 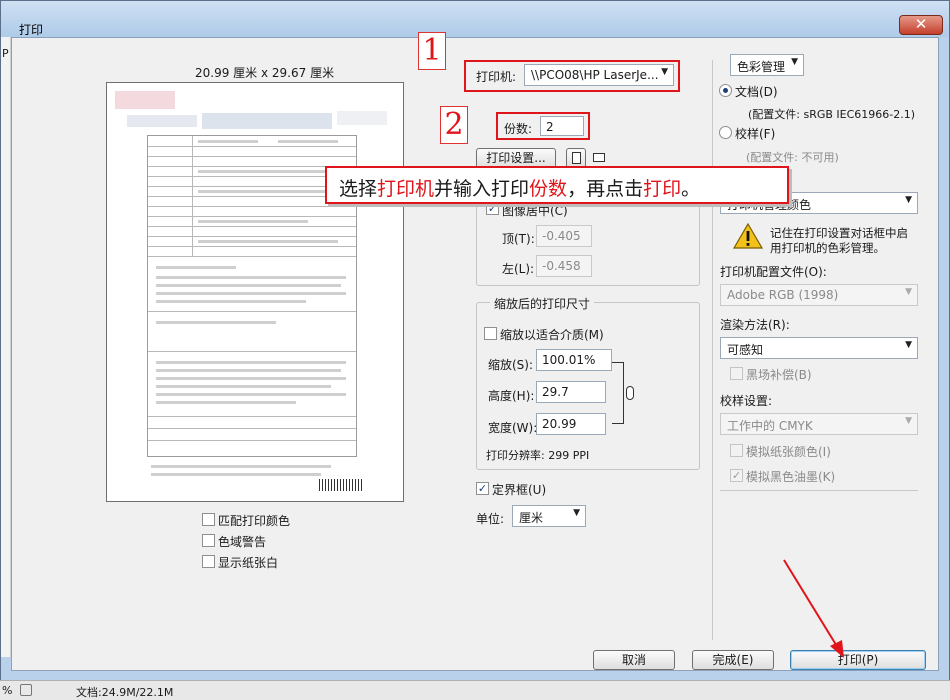 What do you see at coordinates (538, 455) in the screenshot?
I see `print-resolution: 打印分辨率: 299 PPI` at bounding box center [538, 455].